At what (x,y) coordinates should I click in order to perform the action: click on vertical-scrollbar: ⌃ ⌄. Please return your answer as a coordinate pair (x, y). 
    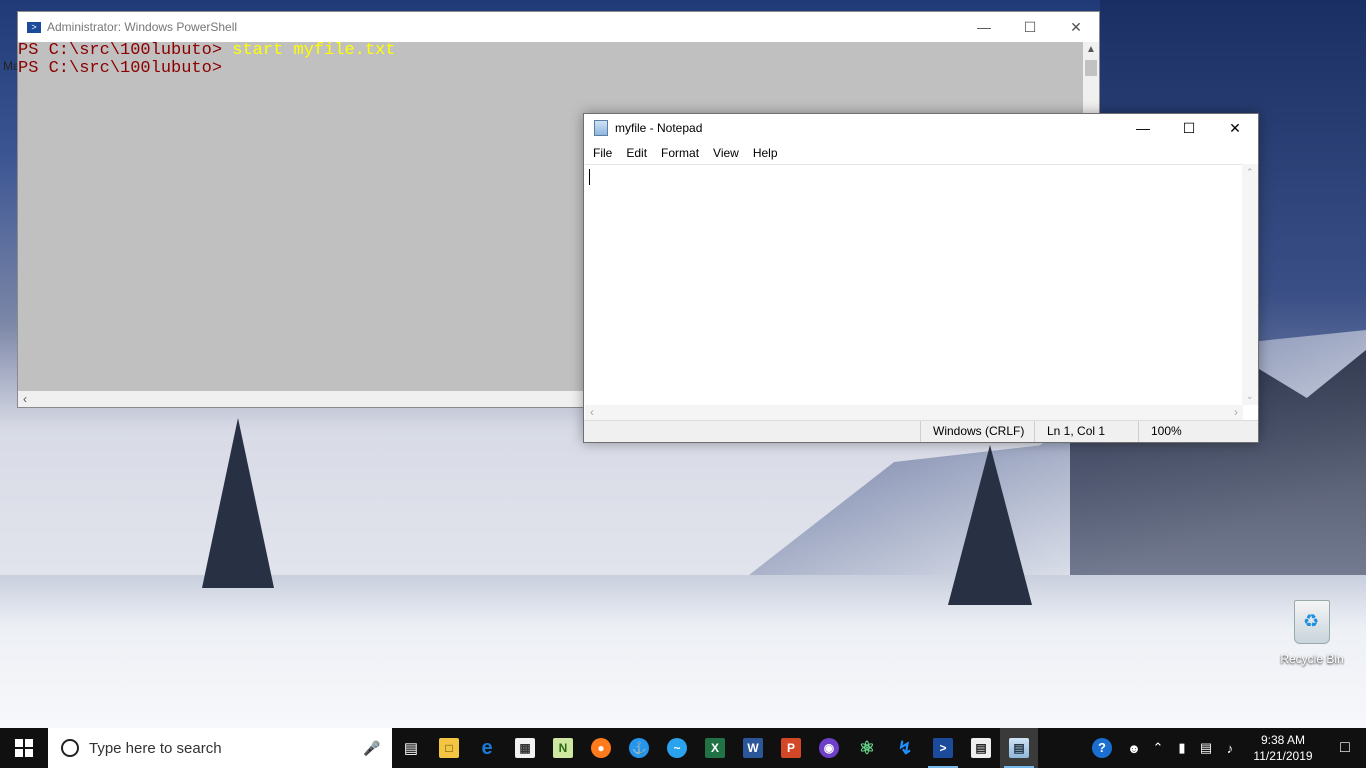
    Looking at the image, I should click on (1250, 284).